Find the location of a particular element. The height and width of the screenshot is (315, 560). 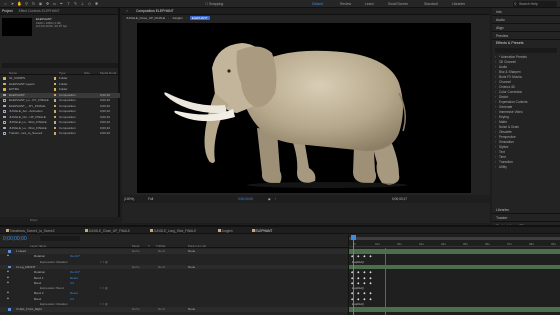

project-item: ELEPHANT_...DY_FINALE Composition 0;00;10 is located at coordinates (60, 106).